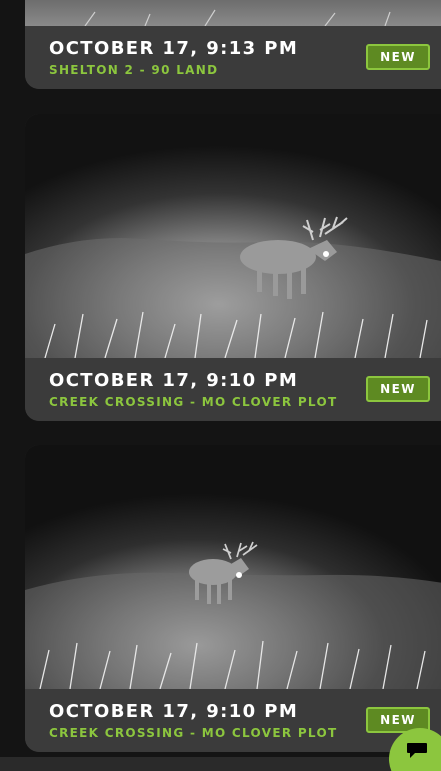  What do you see at coordinates (174, 48) in the screenshot?
I see `capture-date: OCTOBER 17, 9:13 PM` at bounding box center [174, 48].